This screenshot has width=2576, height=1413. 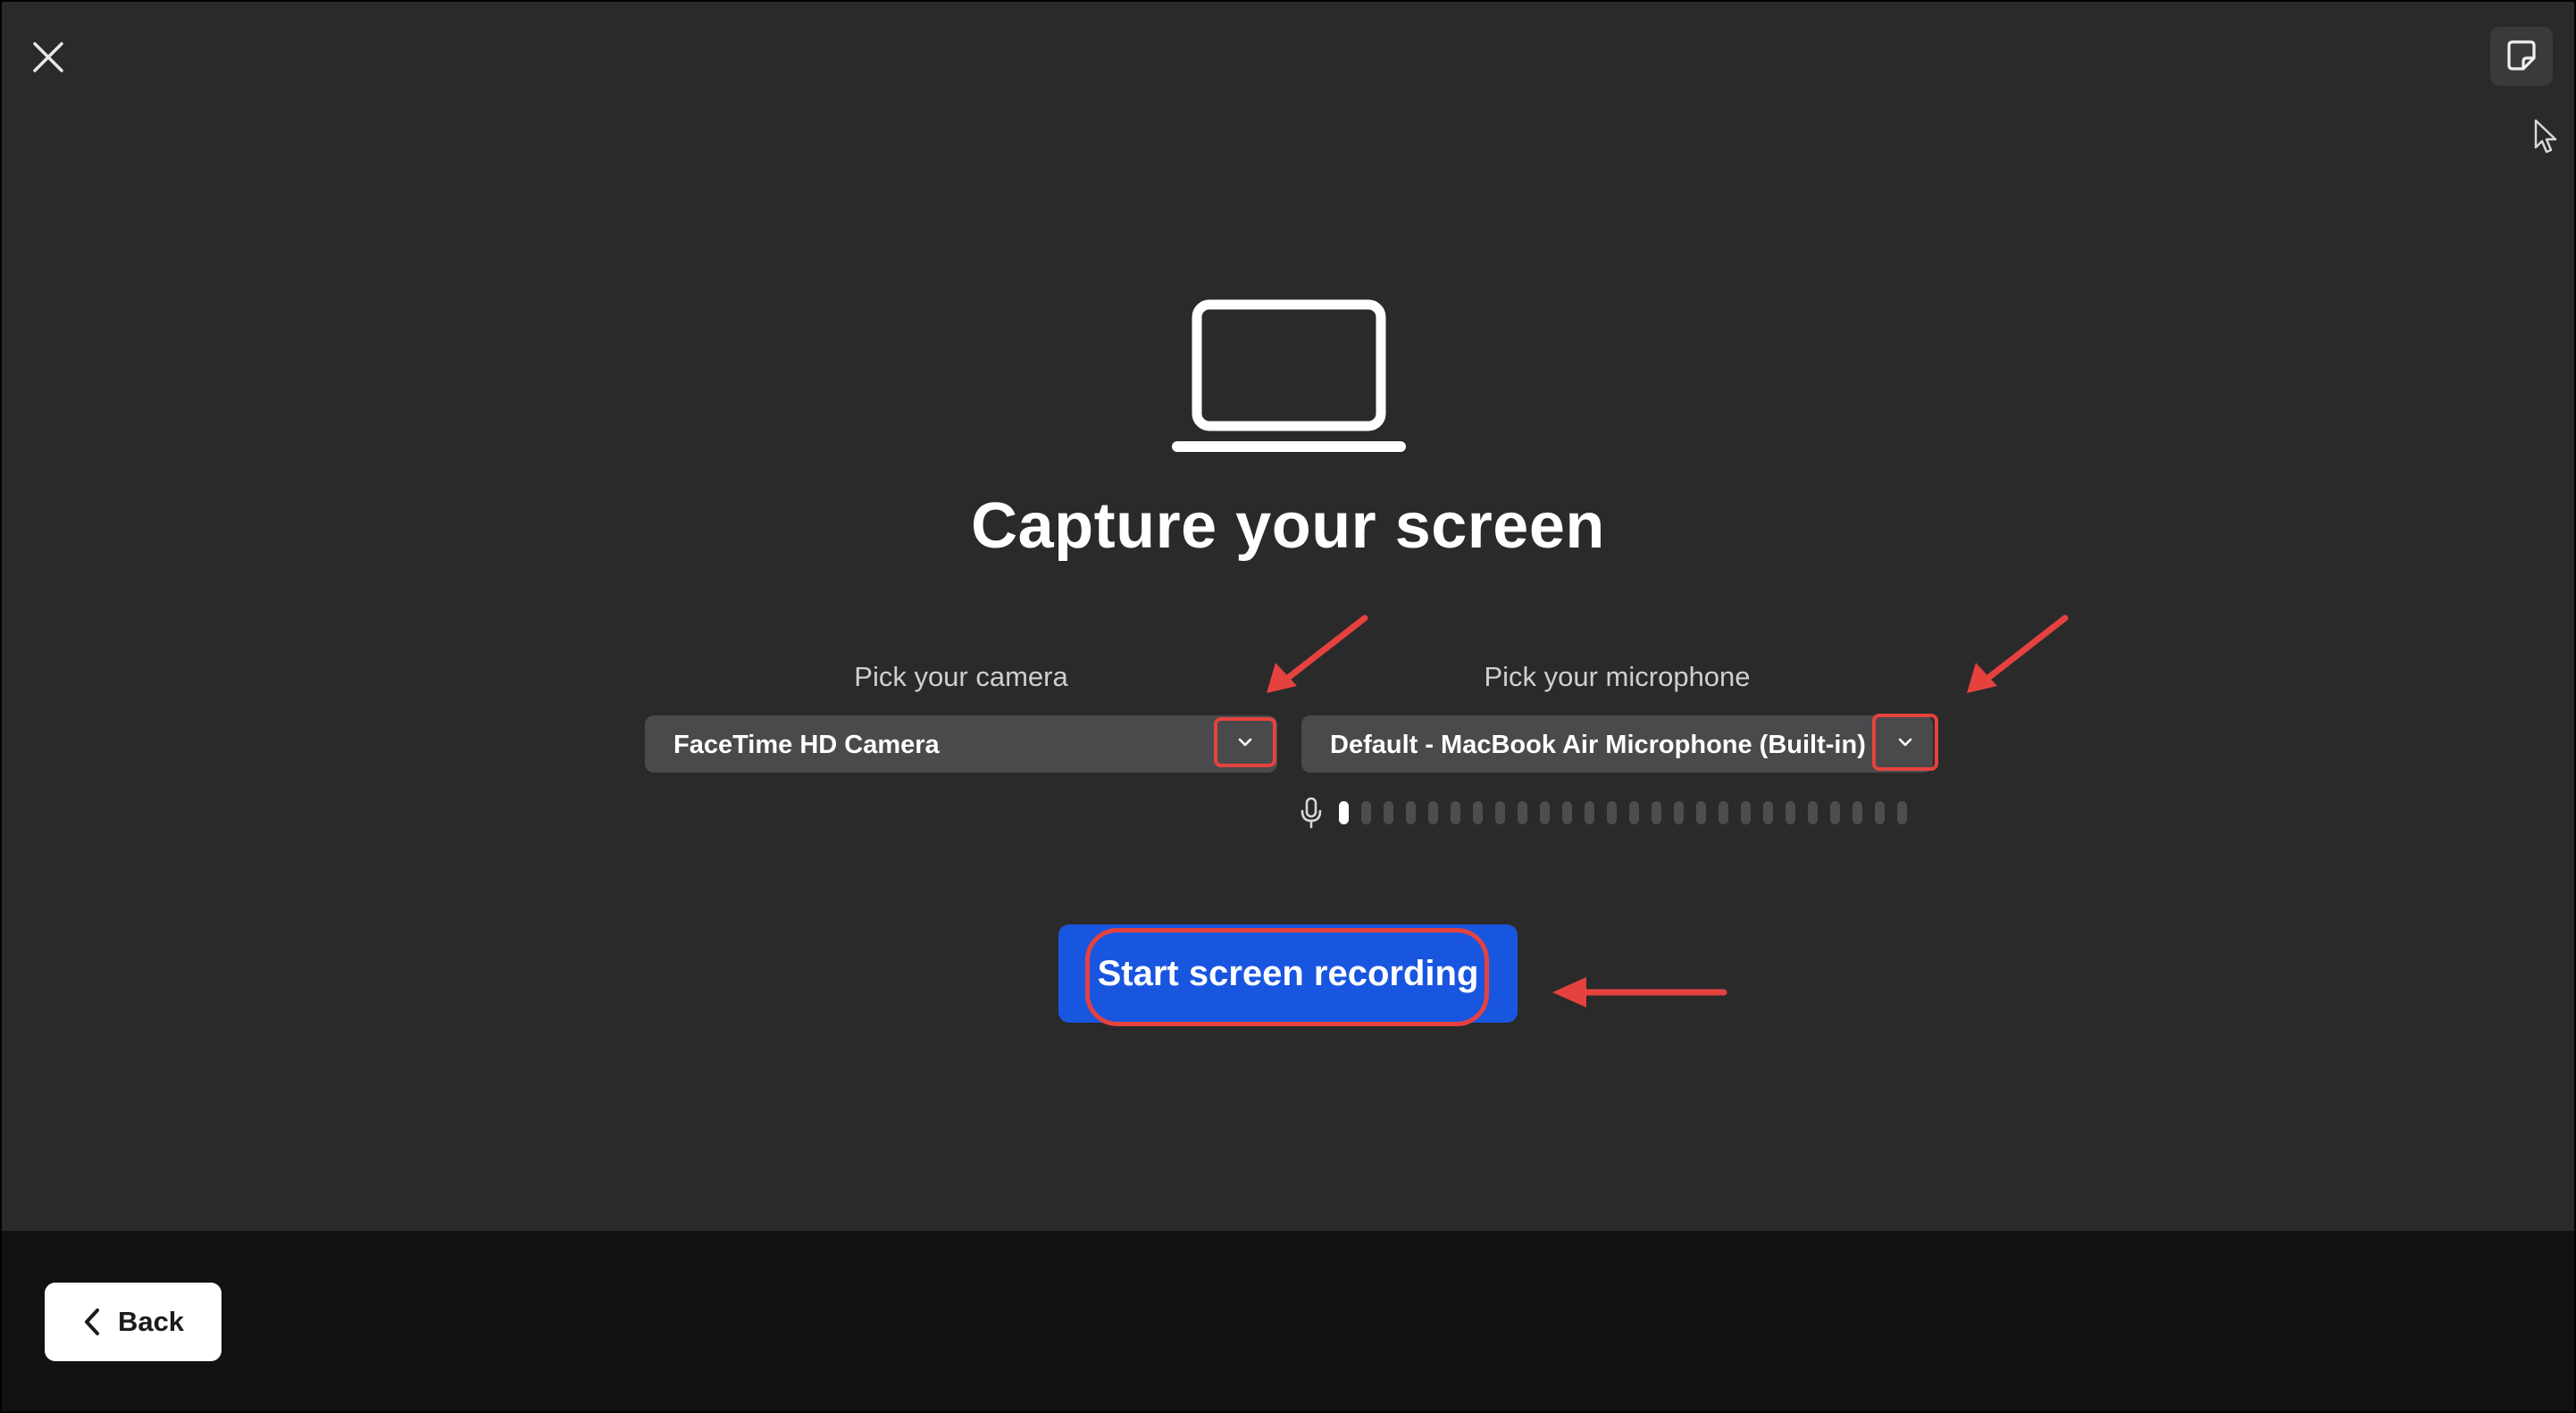 What do you see at coordinates (961, 744) in the screenshot?
I see `camera-select: FaceTime HD Camera` at bounding box center [961, 744].